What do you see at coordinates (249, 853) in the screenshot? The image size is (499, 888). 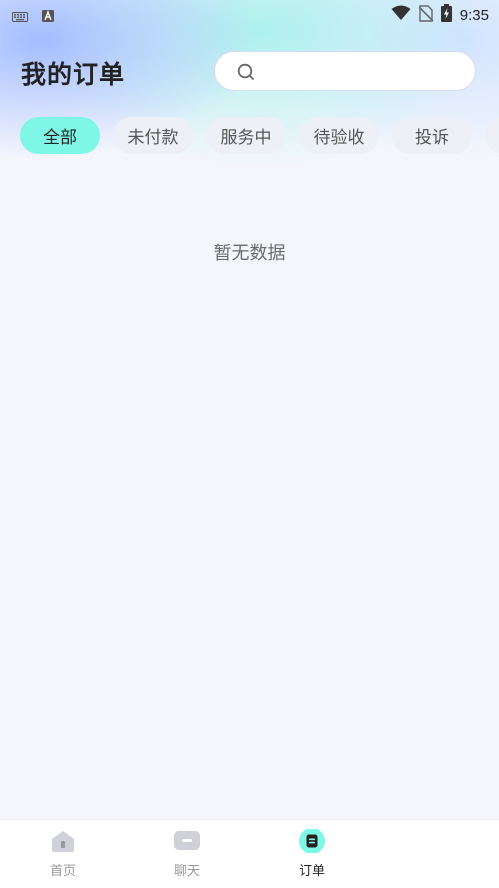 I see `bottom-nav: 首页 聊天 订单` at bounding box center [249, 853].